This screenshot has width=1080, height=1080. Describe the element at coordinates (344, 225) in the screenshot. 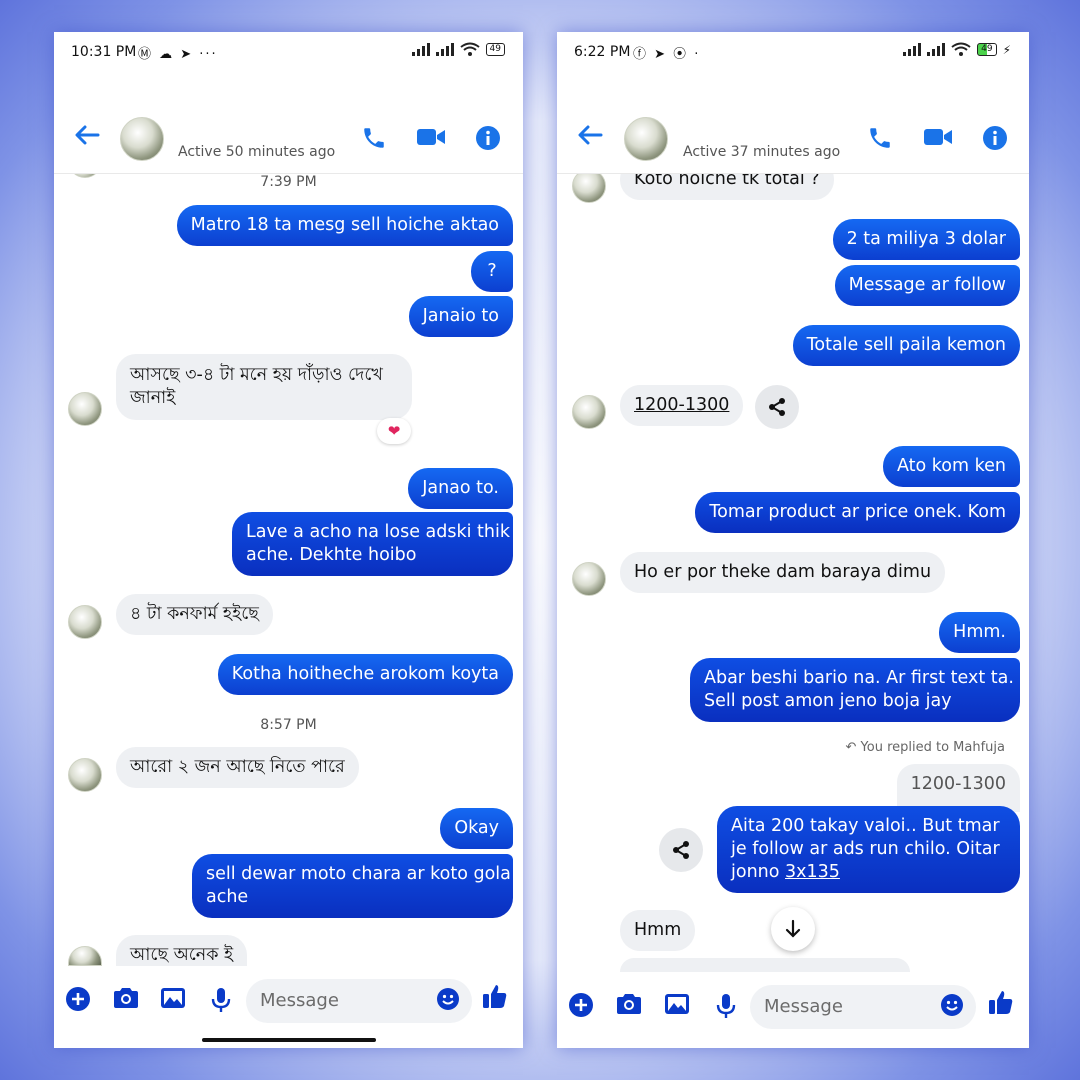

I see `message-out: Matro 18 ta mesg sell hoiche aktao` at that location.